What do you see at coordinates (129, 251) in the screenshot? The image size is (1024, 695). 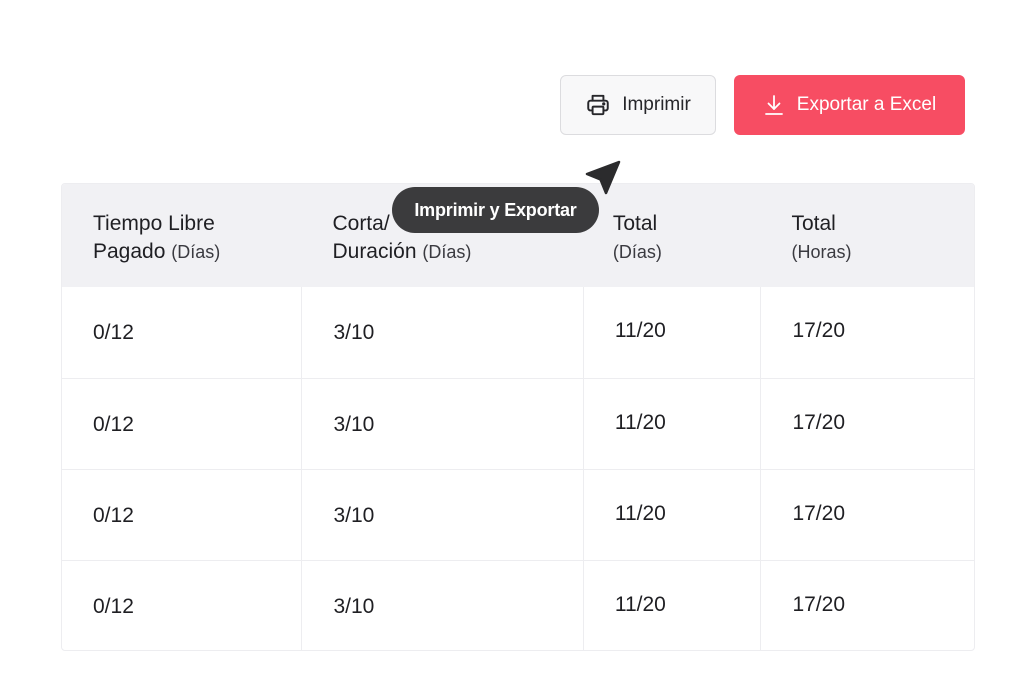 I see `header-line: Pagado` at bounding box center [129, 251].